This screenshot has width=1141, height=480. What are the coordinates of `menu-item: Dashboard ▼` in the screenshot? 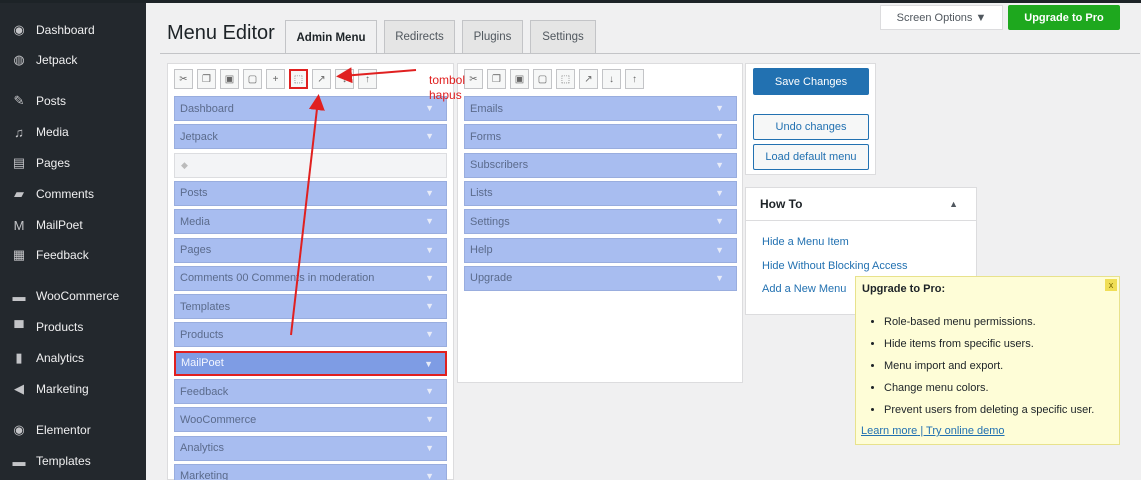 It's located at (310, 108).